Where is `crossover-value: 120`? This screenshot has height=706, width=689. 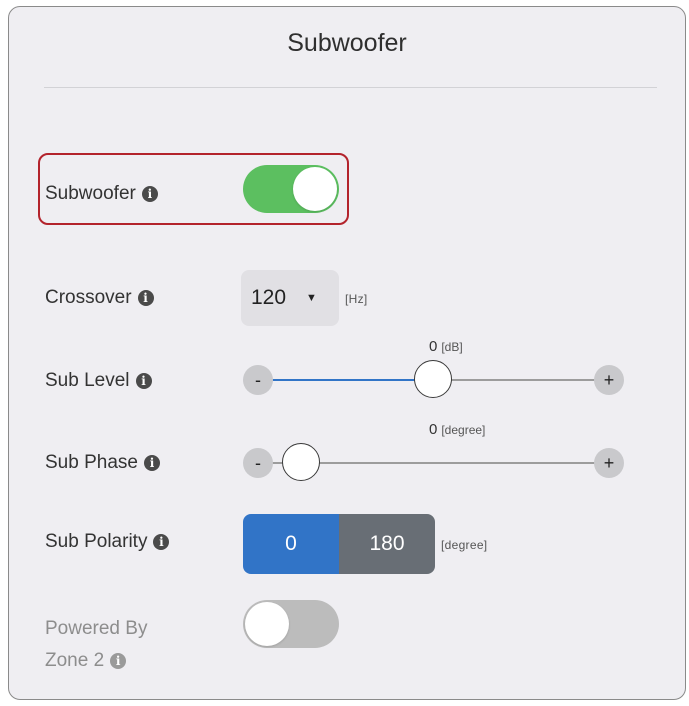
crossover-value: 120 is located at coordinates (269, 297).